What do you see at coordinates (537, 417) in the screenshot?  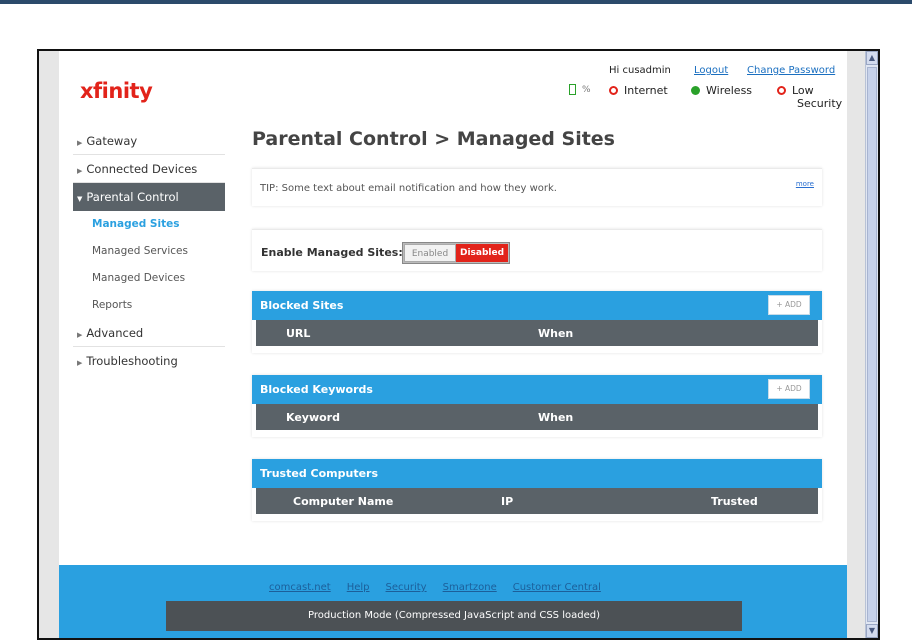 I see `blocked-keywords-columns: Keyword When` at bounding box center [537, 417].